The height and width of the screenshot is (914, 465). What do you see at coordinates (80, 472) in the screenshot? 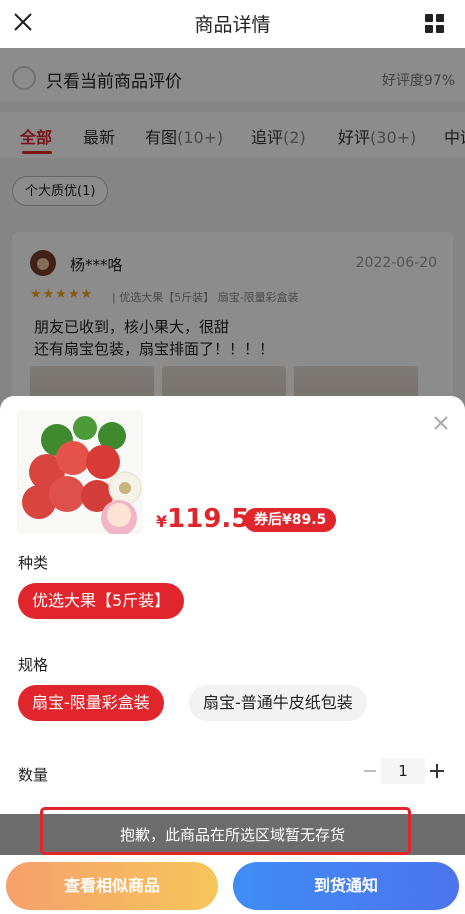
I see `product-image` at bounding box center [80, 472].